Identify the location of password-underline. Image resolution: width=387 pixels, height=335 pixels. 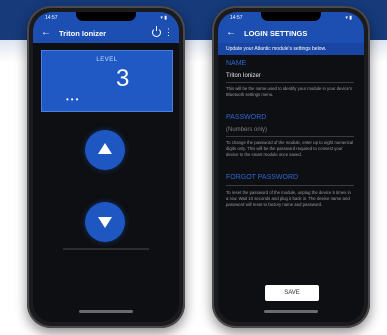
(290, 136).